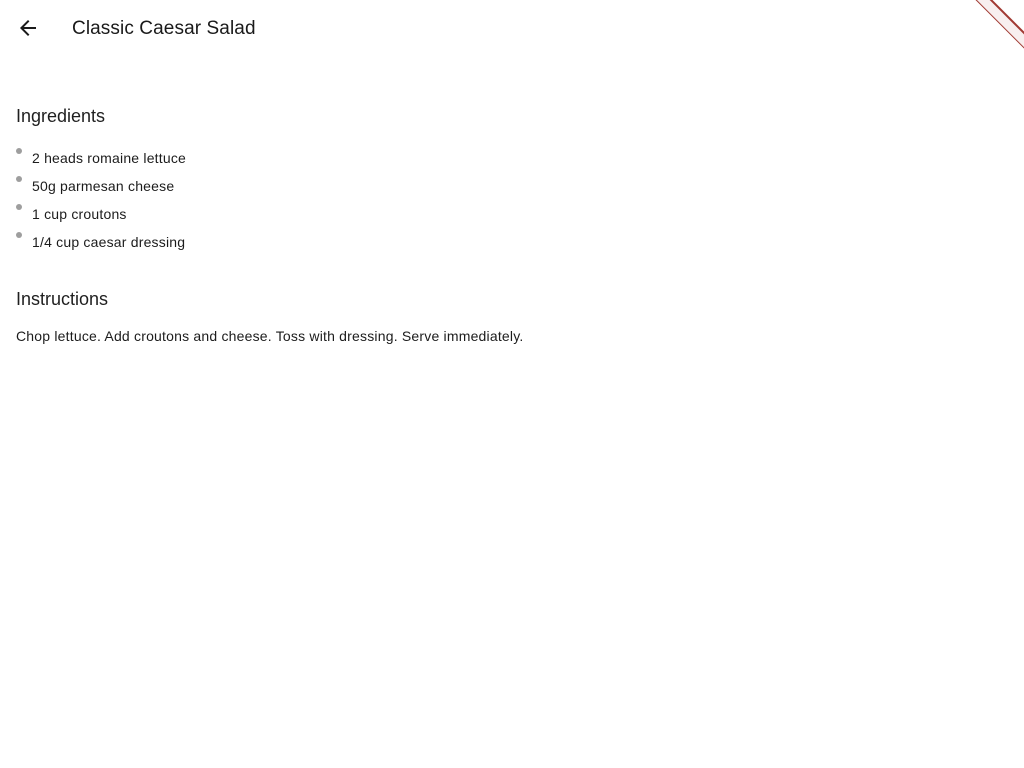 The image size is (1024, 768). I want to click on page-title: Classic Caesar Salad, so click(164, 28).